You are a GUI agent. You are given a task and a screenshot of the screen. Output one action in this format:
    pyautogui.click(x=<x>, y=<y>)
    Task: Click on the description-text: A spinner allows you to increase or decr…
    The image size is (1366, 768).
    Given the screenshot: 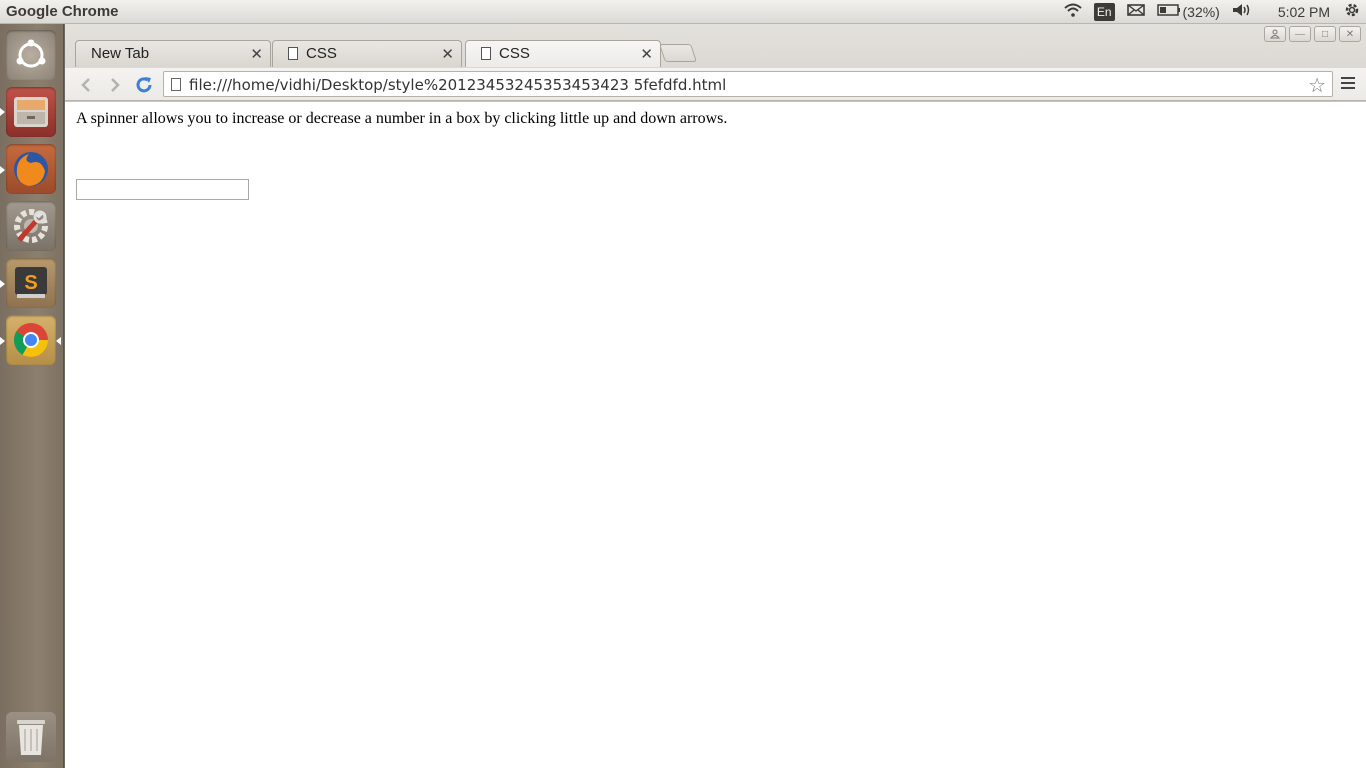 What is the action you would take?
    pyautogui.click(x=402, y=118)
    